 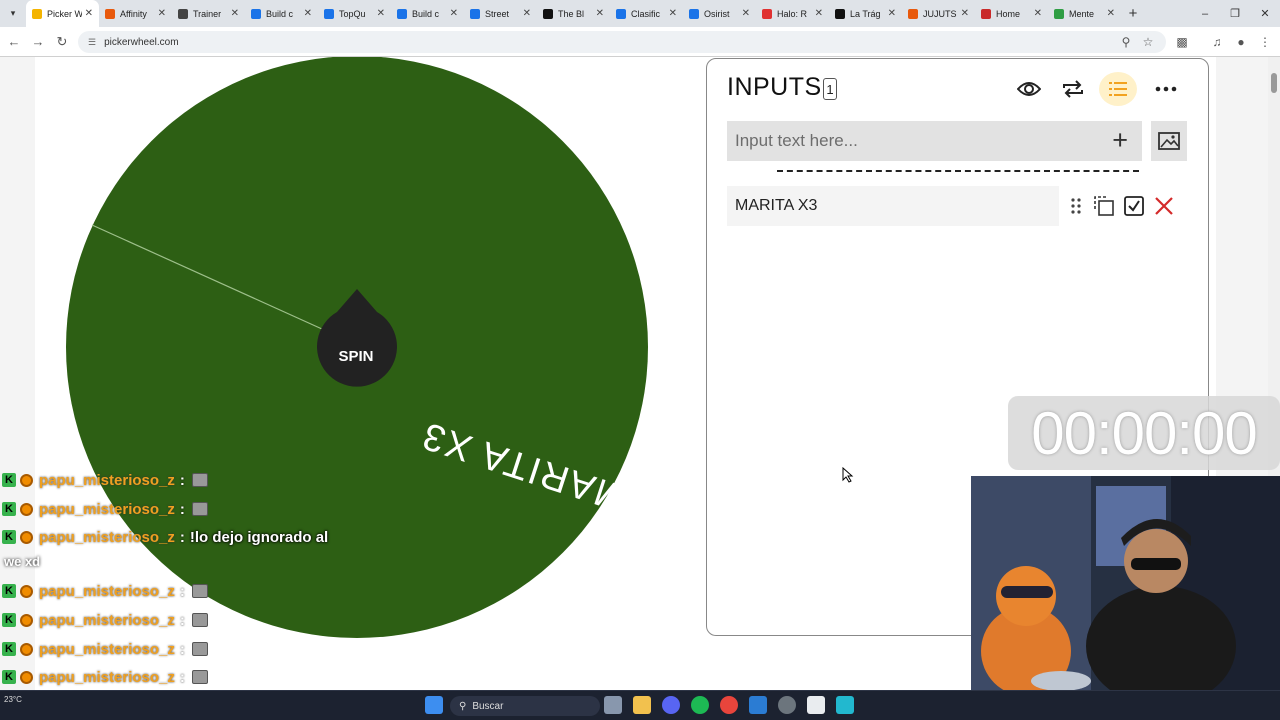 What do you see at coordinates (1008, 13) in the screenshot?
I see `tab-label: Home` at bounding box center [1008, 13].